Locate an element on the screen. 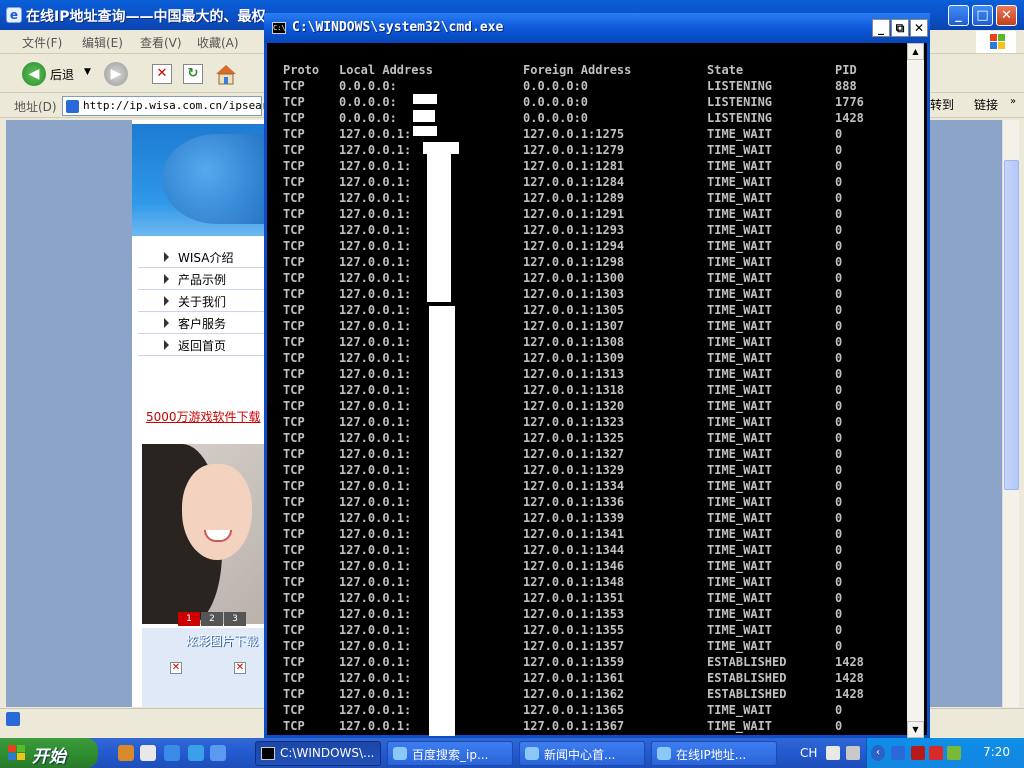 The height and width of the screenshot is (768, 1024). cmd-restore-button: ⧉ is located at coordinates (900, 28).